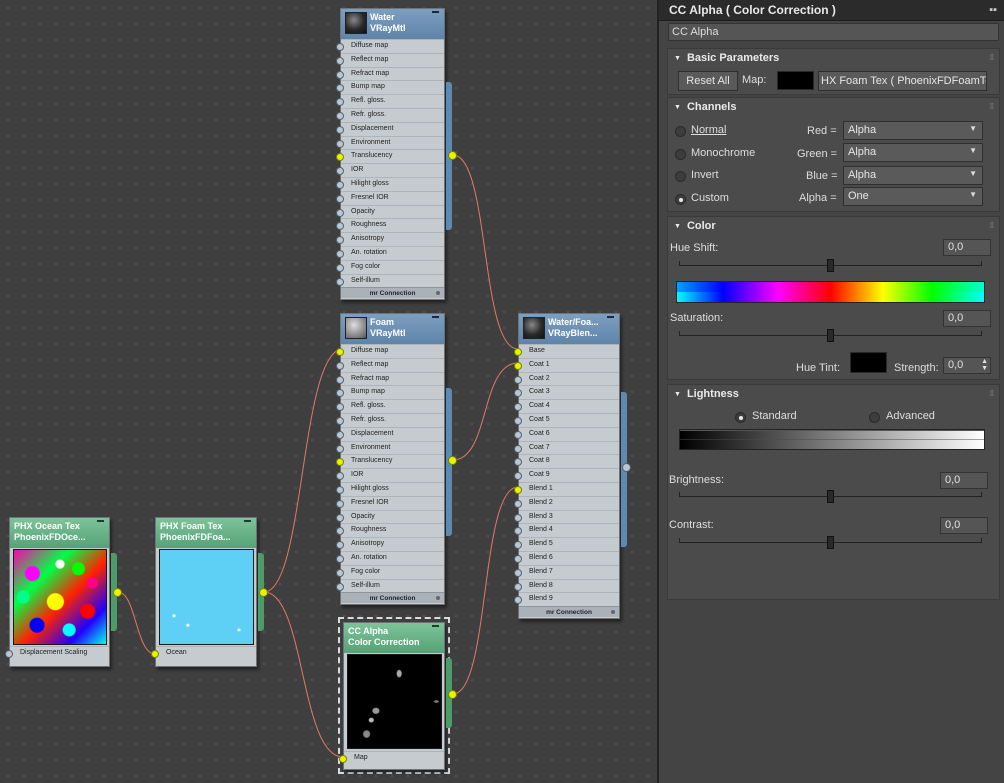 Image resolution: width=1004 pixels, height=783 pixels. Describe the element at coordinates (967, 318) in the screenshot. I see `saturation-input: 0,0` at that location.